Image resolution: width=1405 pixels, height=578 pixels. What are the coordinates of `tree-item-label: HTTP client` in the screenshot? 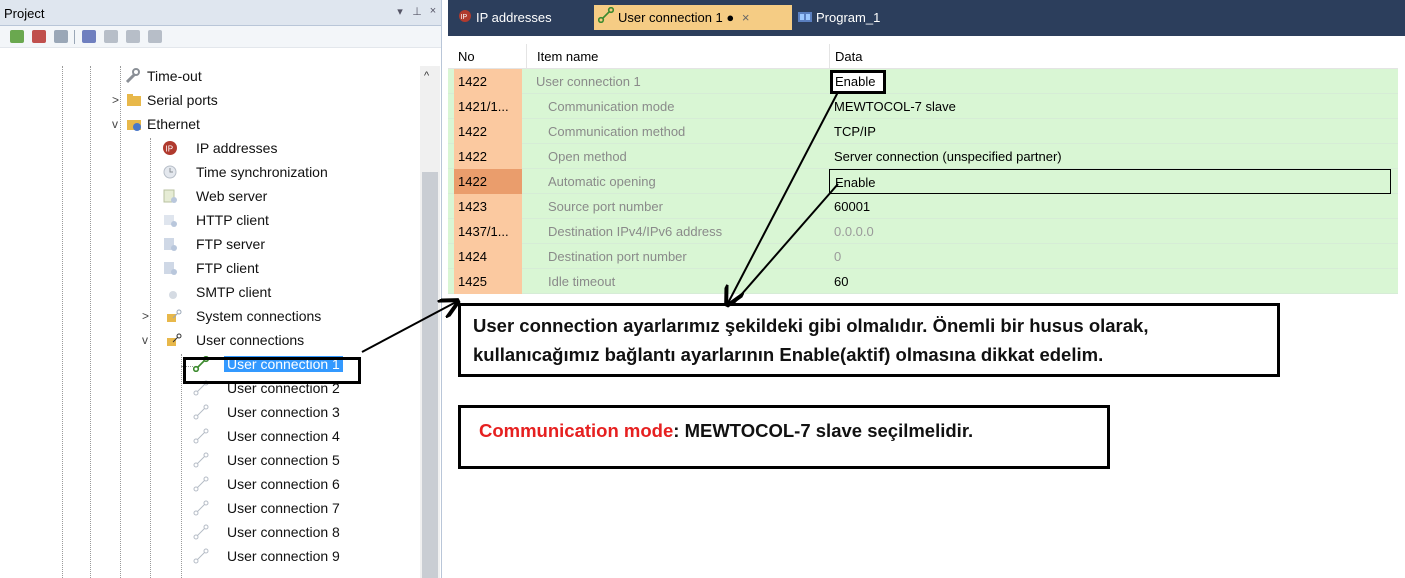 It's located at (232, 220).